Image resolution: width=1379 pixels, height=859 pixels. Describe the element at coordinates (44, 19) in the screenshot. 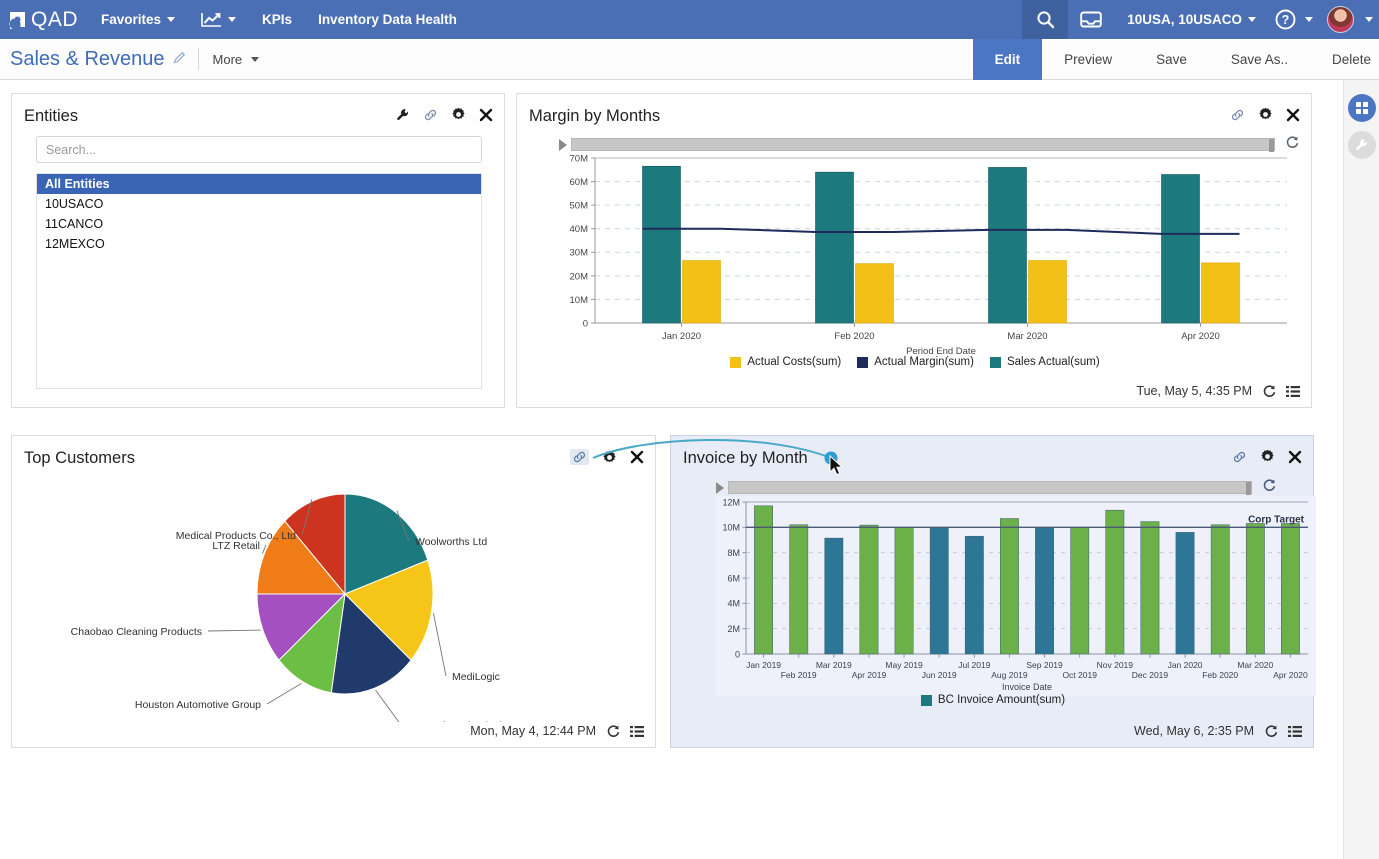

I see `qad-logo: QAD` at that location.